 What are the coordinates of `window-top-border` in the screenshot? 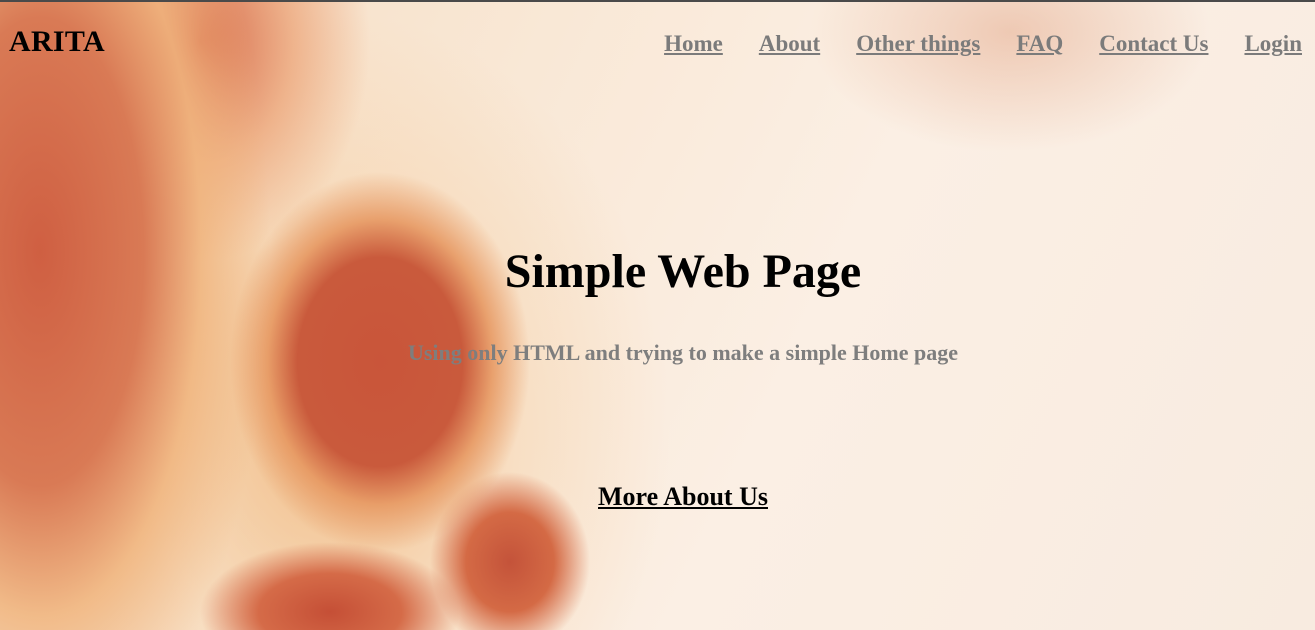 It's located at (657, 1).